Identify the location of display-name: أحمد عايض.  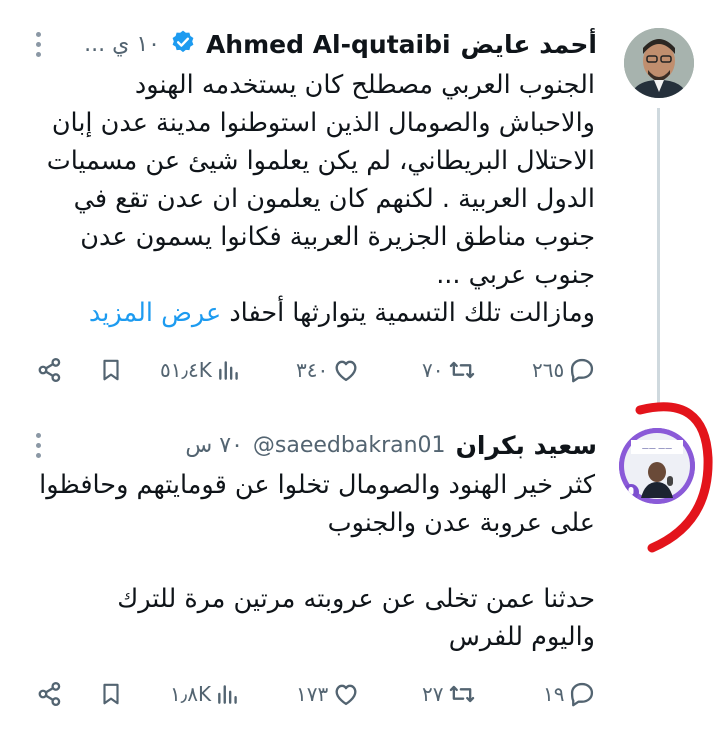
(529, 44).